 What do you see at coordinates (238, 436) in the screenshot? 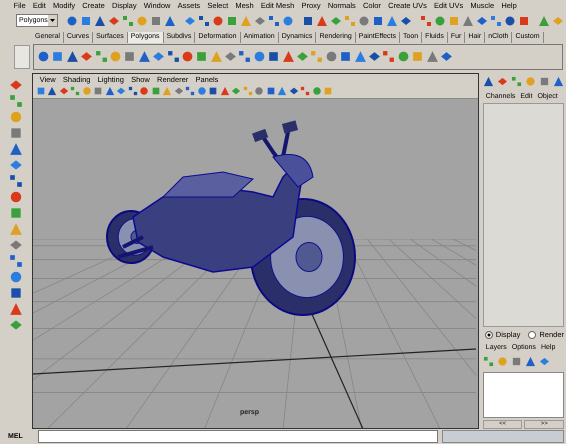
I see `command-input-field` at bounding box center [238, 436].